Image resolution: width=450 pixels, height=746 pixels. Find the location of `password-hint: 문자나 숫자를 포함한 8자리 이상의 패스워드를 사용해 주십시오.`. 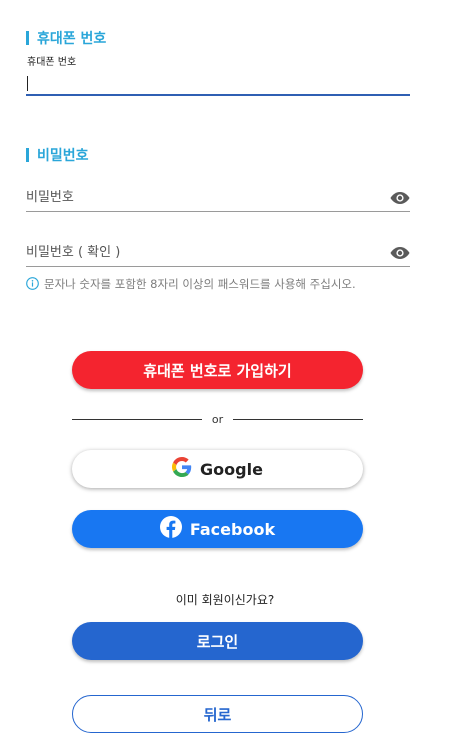

password-hint: 문자나 숫자를 포함한 8자리 이상의 패스워드를 사용해 주십시오. is located at coordinates (218, 285).